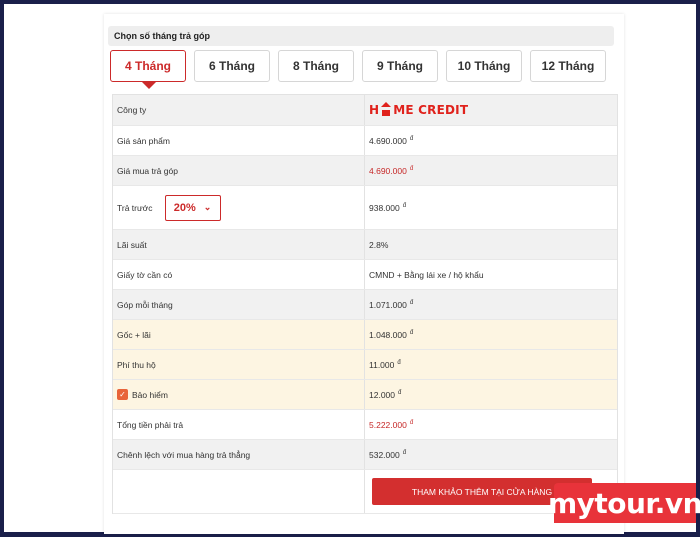 This screenshot has height=537, width=700. I want to click on tab-12-months: 12 Tháng, so click(568, 66).